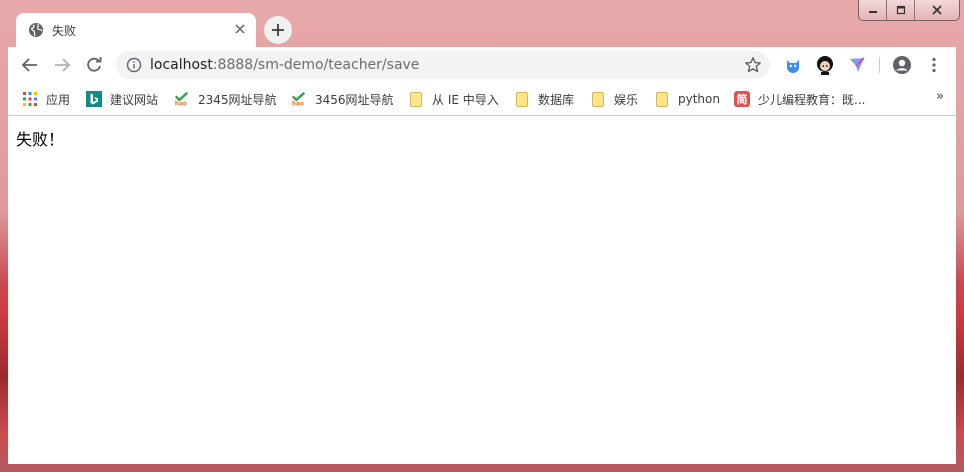 The width and height of the screenshot is (964, 472). I want to click on toolbar: localhost:8888/sm-demo/teacher/save, so click(482, 65).